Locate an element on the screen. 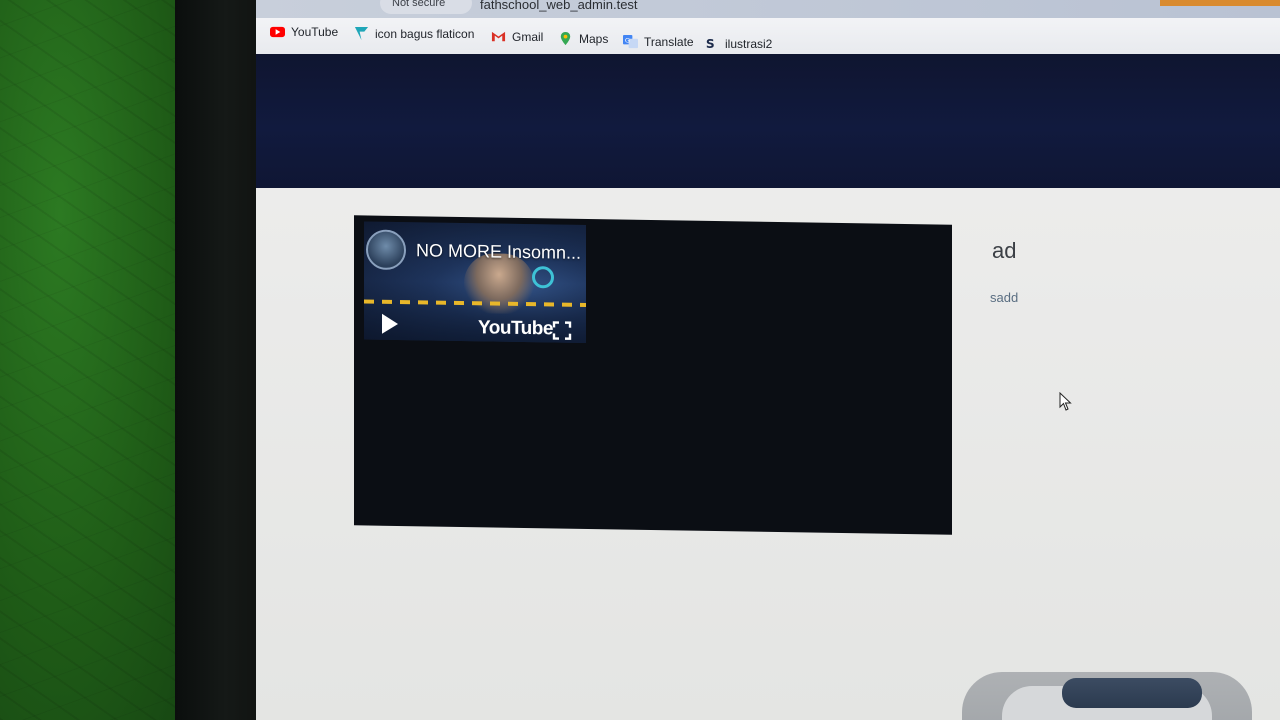  bookmark-gmail: Gmail is located at coordinates (517, 36).